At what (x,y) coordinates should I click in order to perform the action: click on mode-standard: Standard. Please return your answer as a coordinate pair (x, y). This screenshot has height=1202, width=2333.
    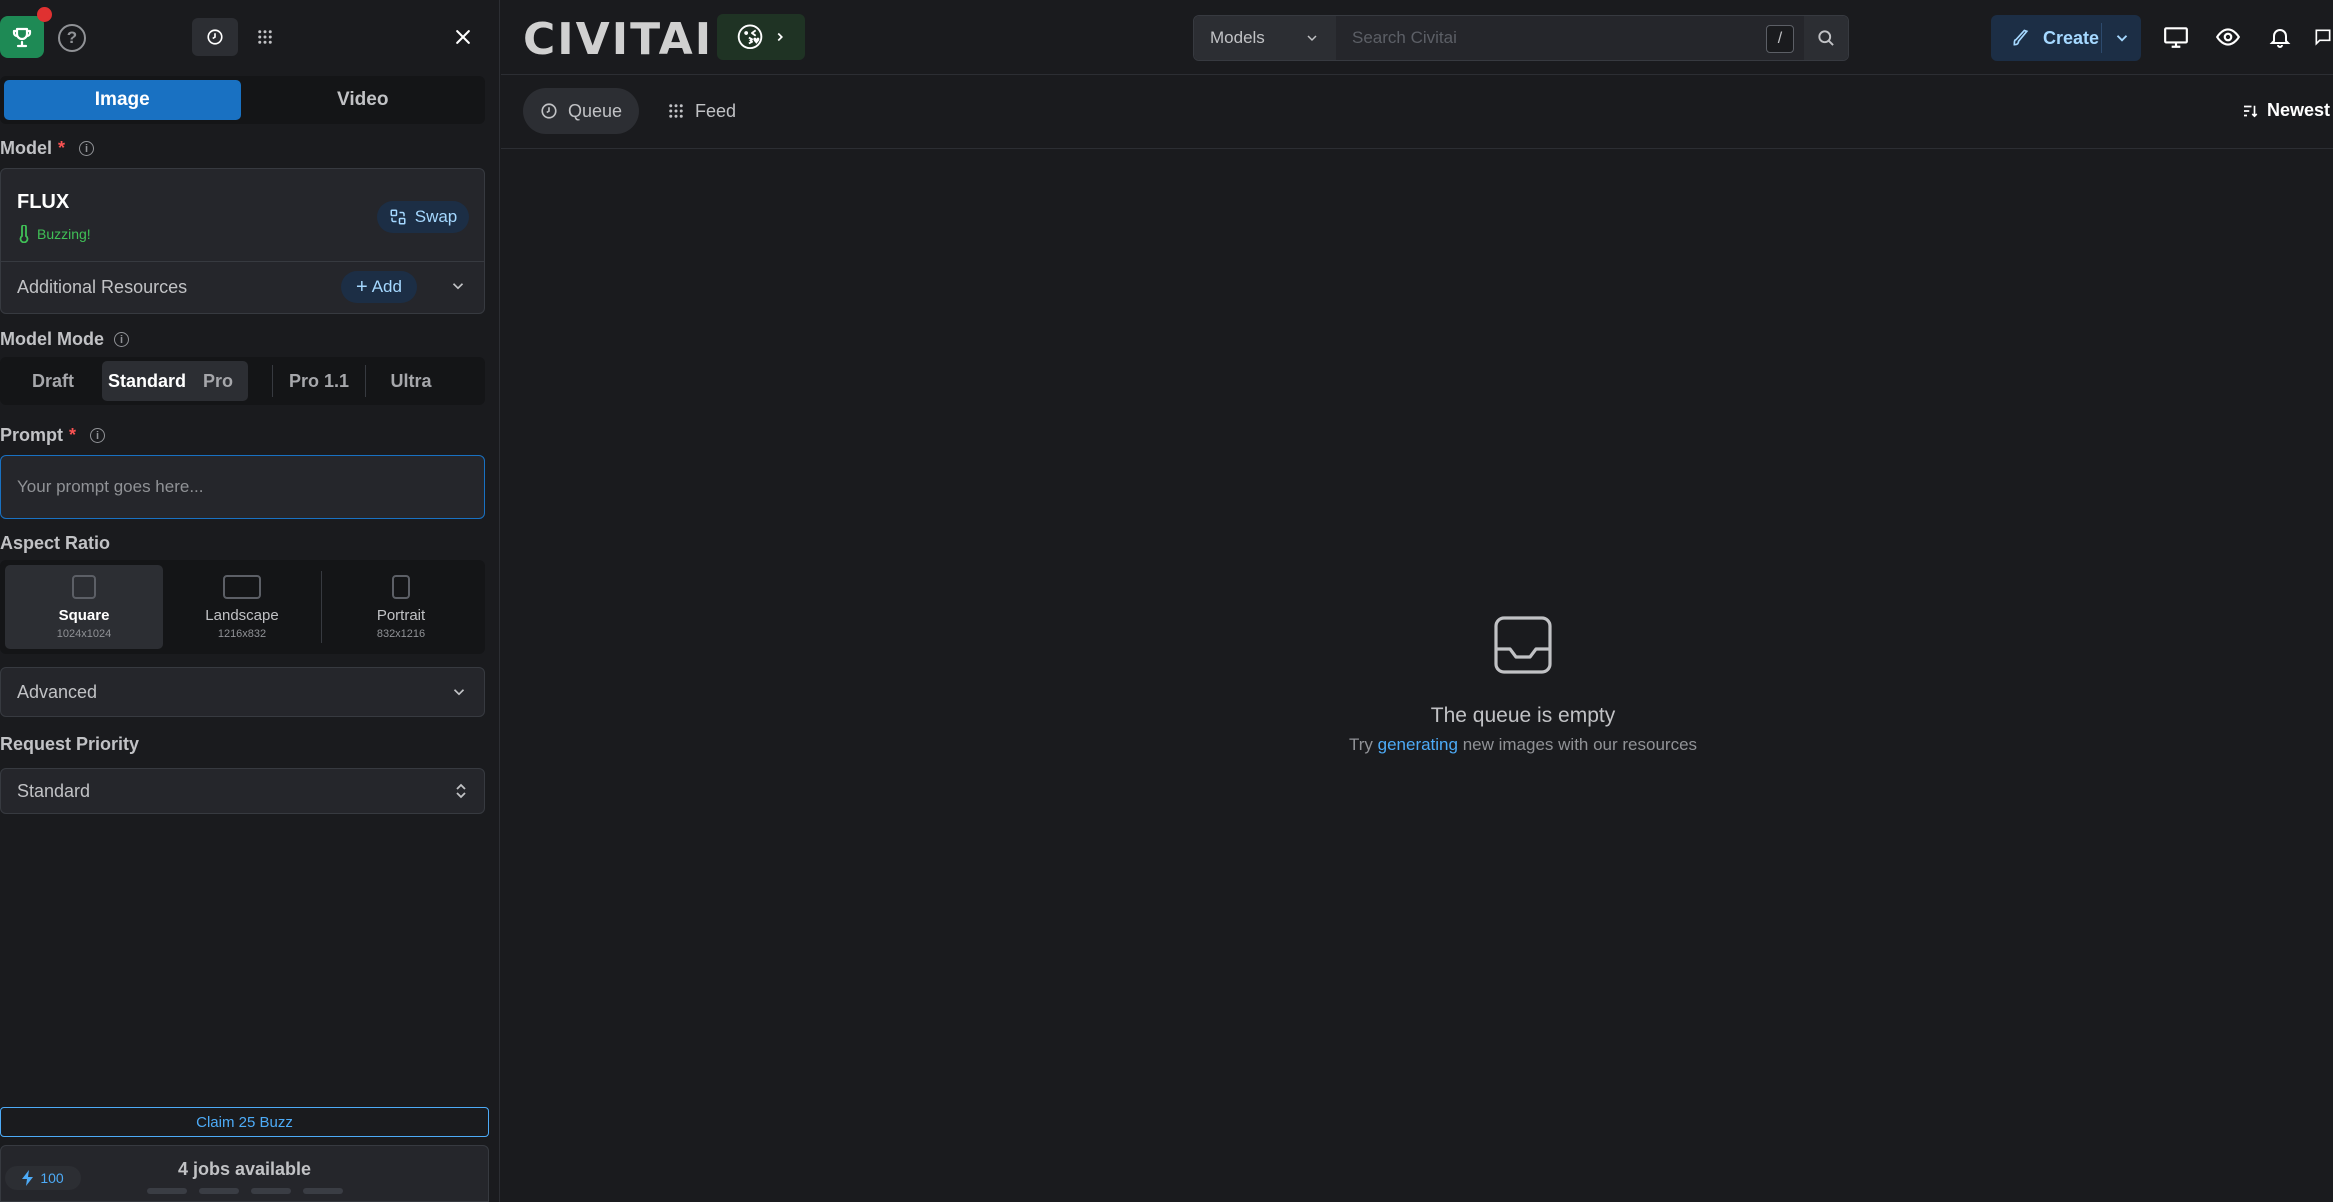
    Looking at the image, I should click on (147, 381).